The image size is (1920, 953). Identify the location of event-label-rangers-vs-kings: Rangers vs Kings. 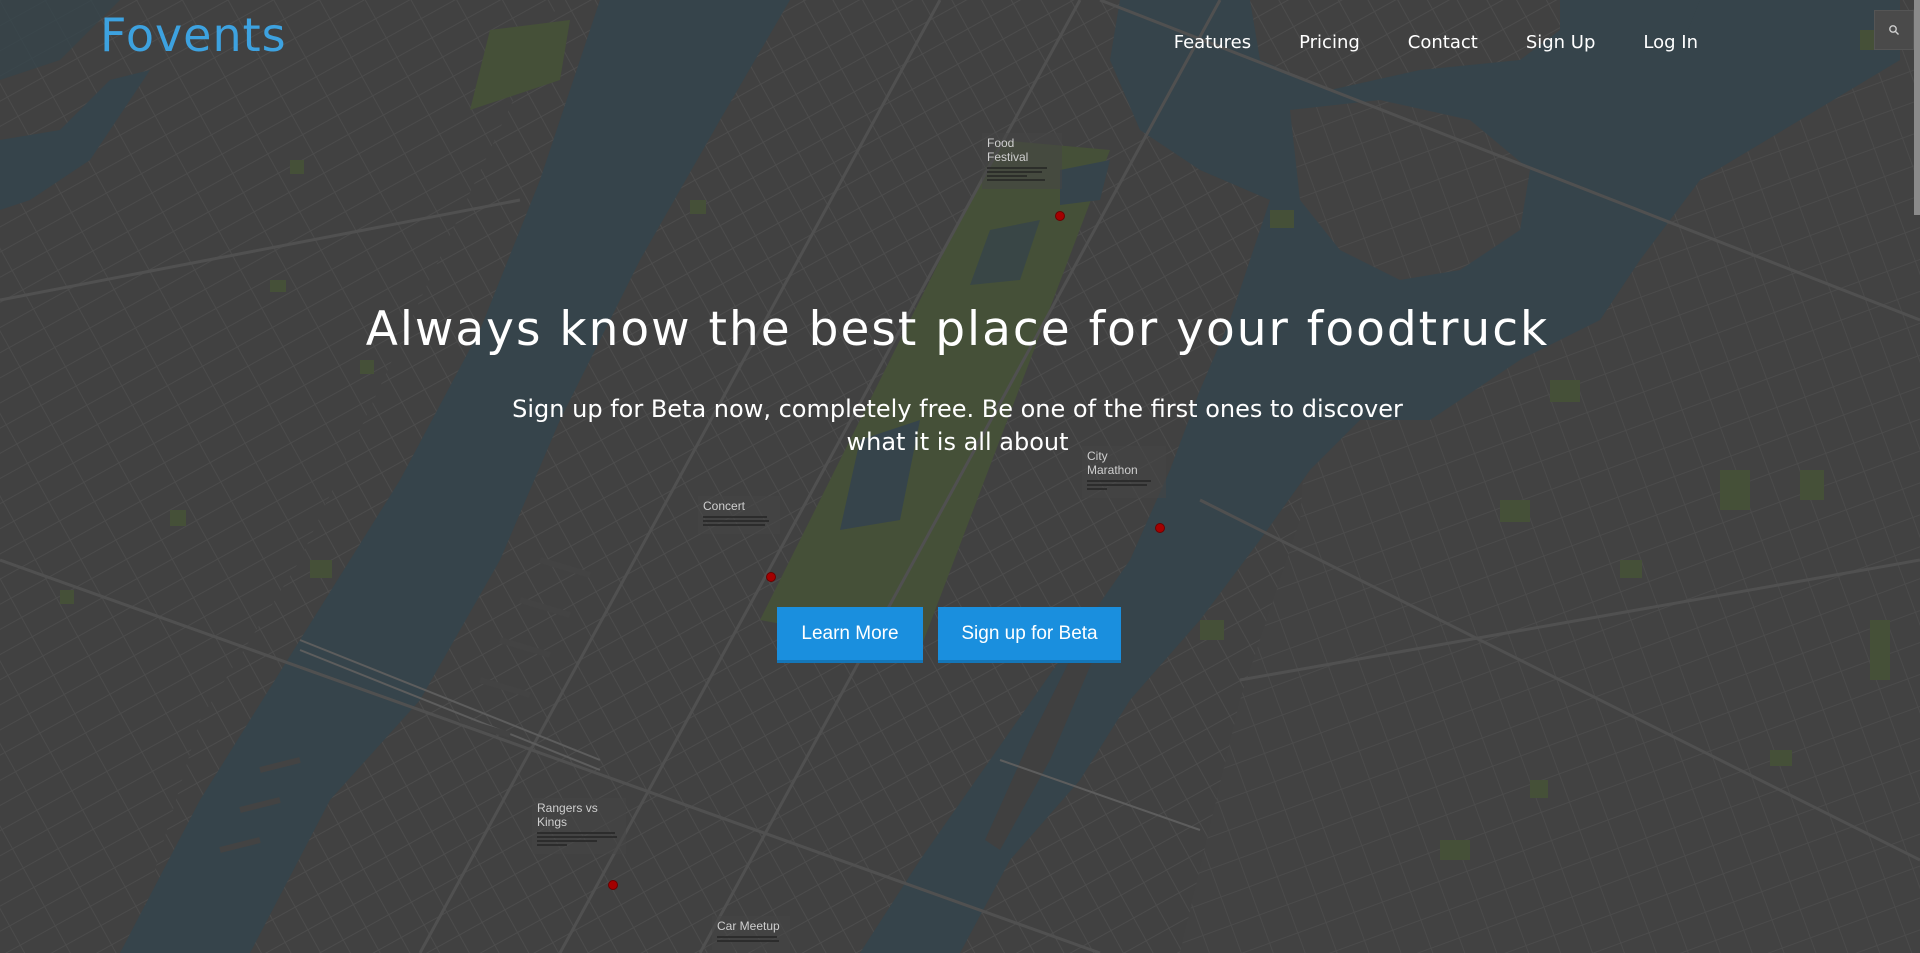
(579, 826).